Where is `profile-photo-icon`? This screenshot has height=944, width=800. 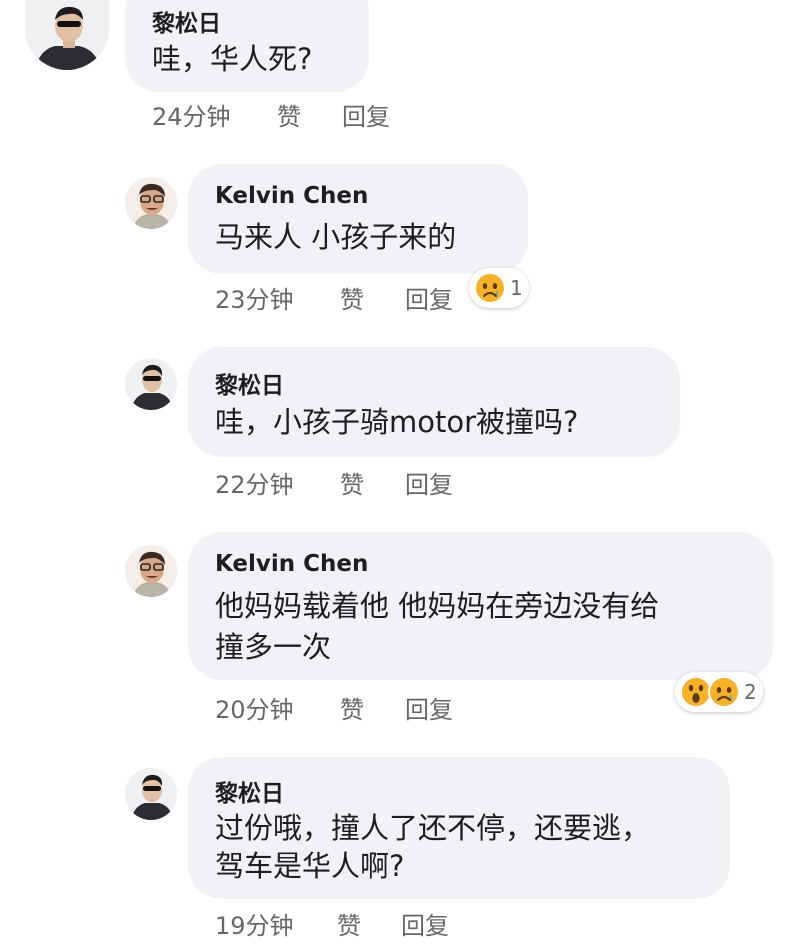
profile-photo-icon is located at coordinates (151, 794).